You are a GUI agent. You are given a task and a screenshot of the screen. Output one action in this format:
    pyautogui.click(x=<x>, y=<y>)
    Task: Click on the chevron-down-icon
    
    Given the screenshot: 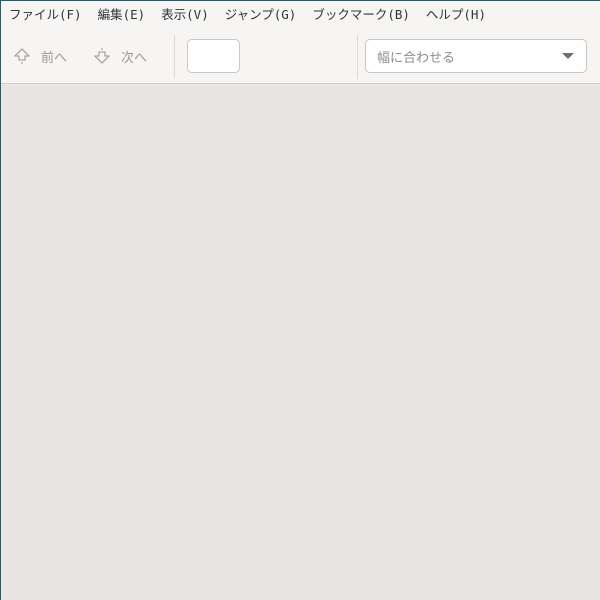 What is the action you would take?
    pyautogui.click(x=568, y=56)
    